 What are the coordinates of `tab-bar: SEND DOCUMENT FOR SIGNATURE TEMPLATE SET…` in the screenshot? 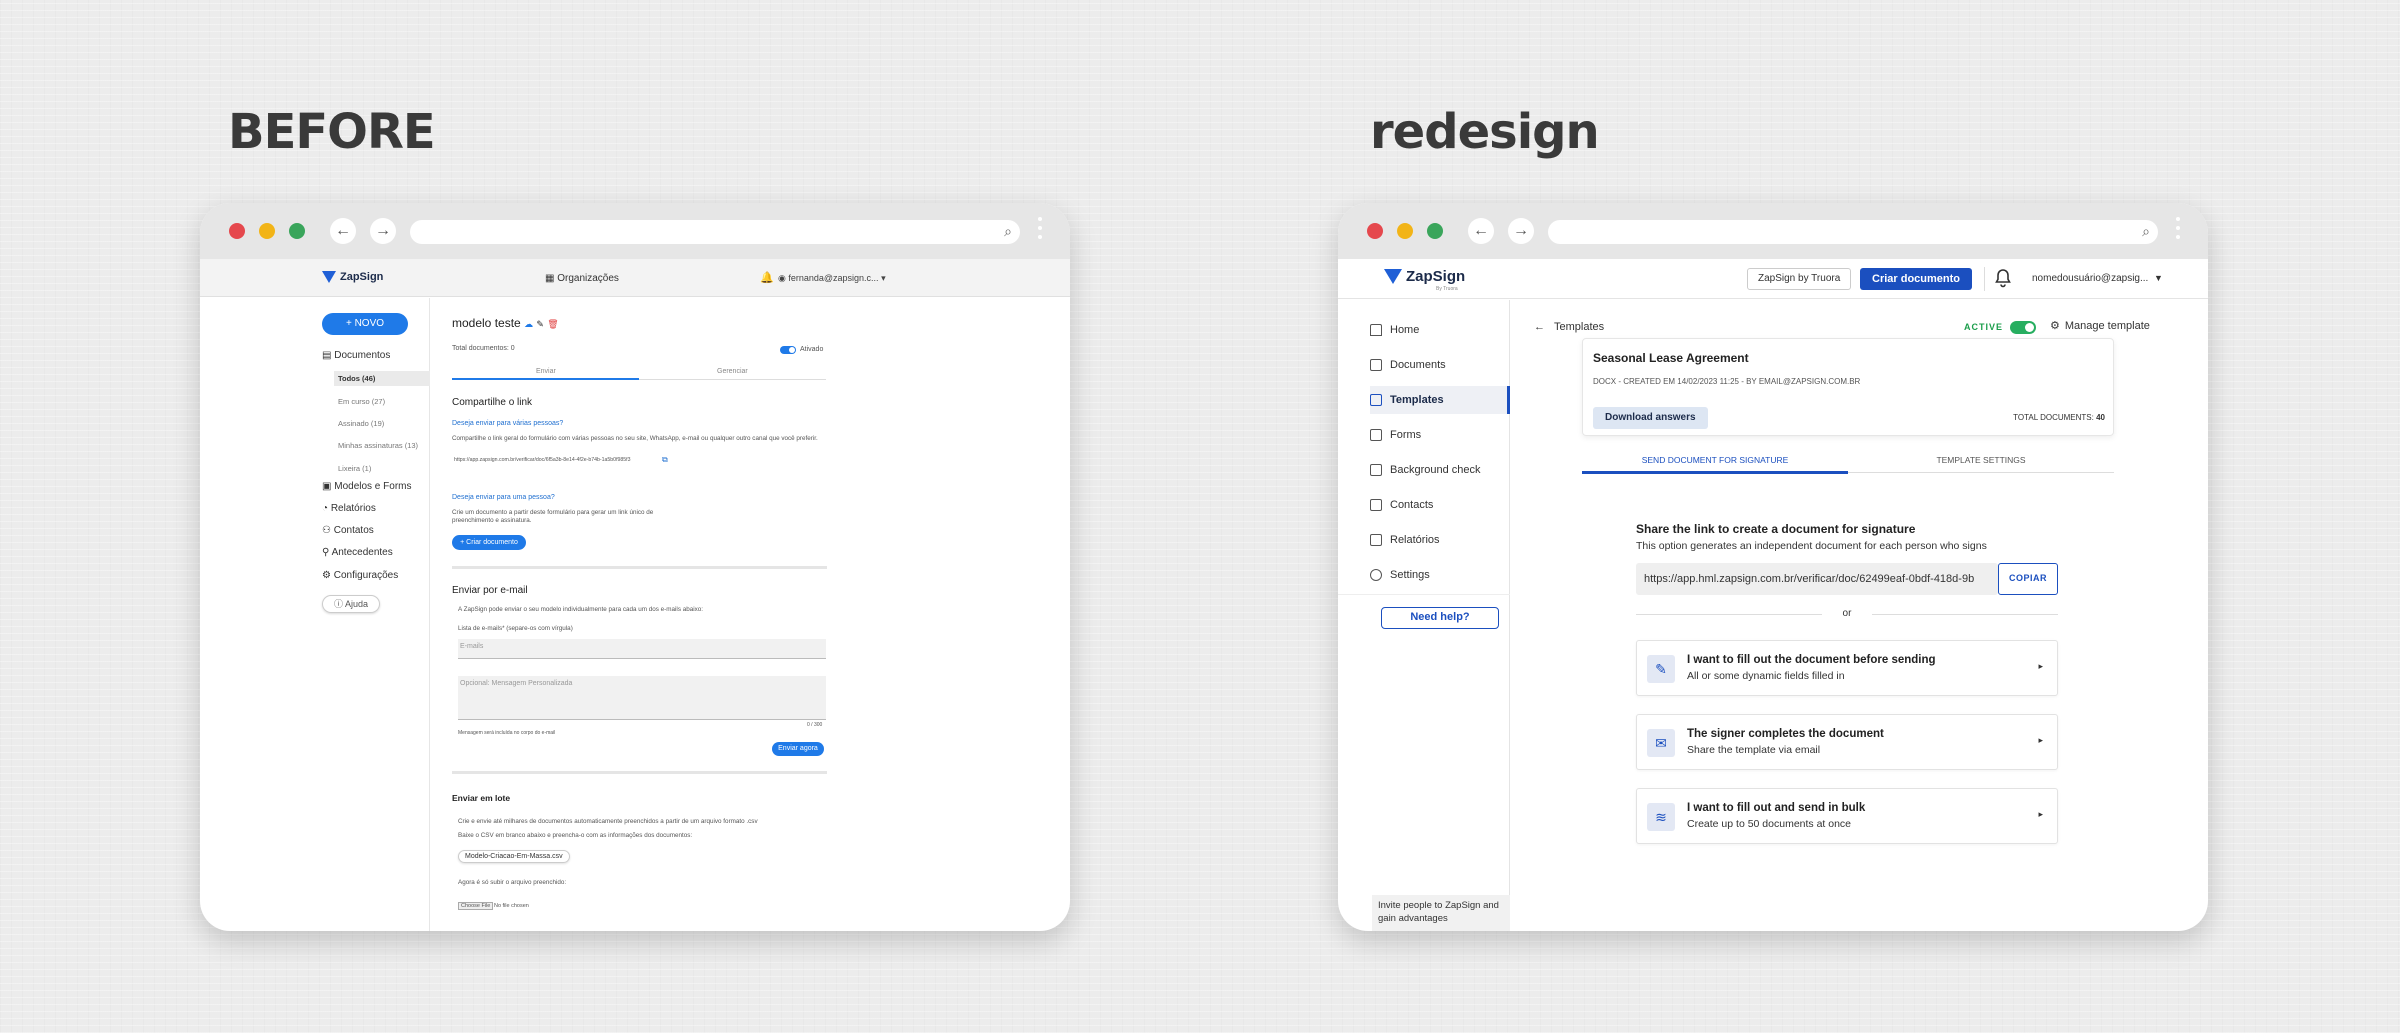 It's located at (1848, 463).